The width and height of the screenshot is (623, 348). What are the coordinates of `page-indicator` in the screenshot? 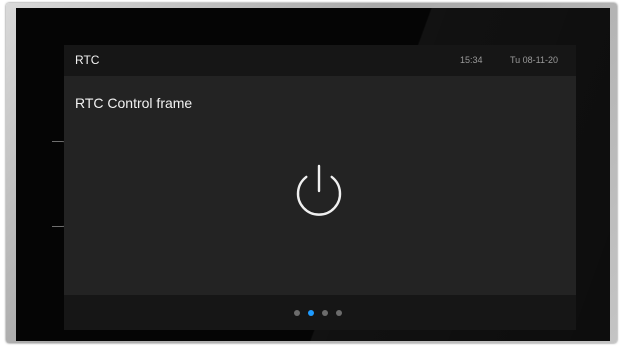 It's located at (318, 313).